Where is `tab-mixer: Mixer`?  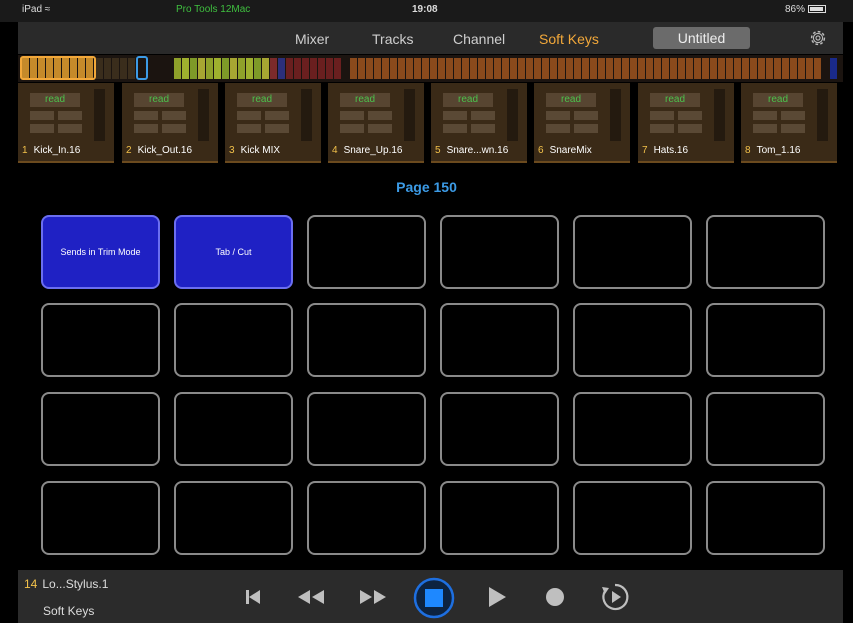
tab-mixer: Mixer is located at coordinates (312, 39).